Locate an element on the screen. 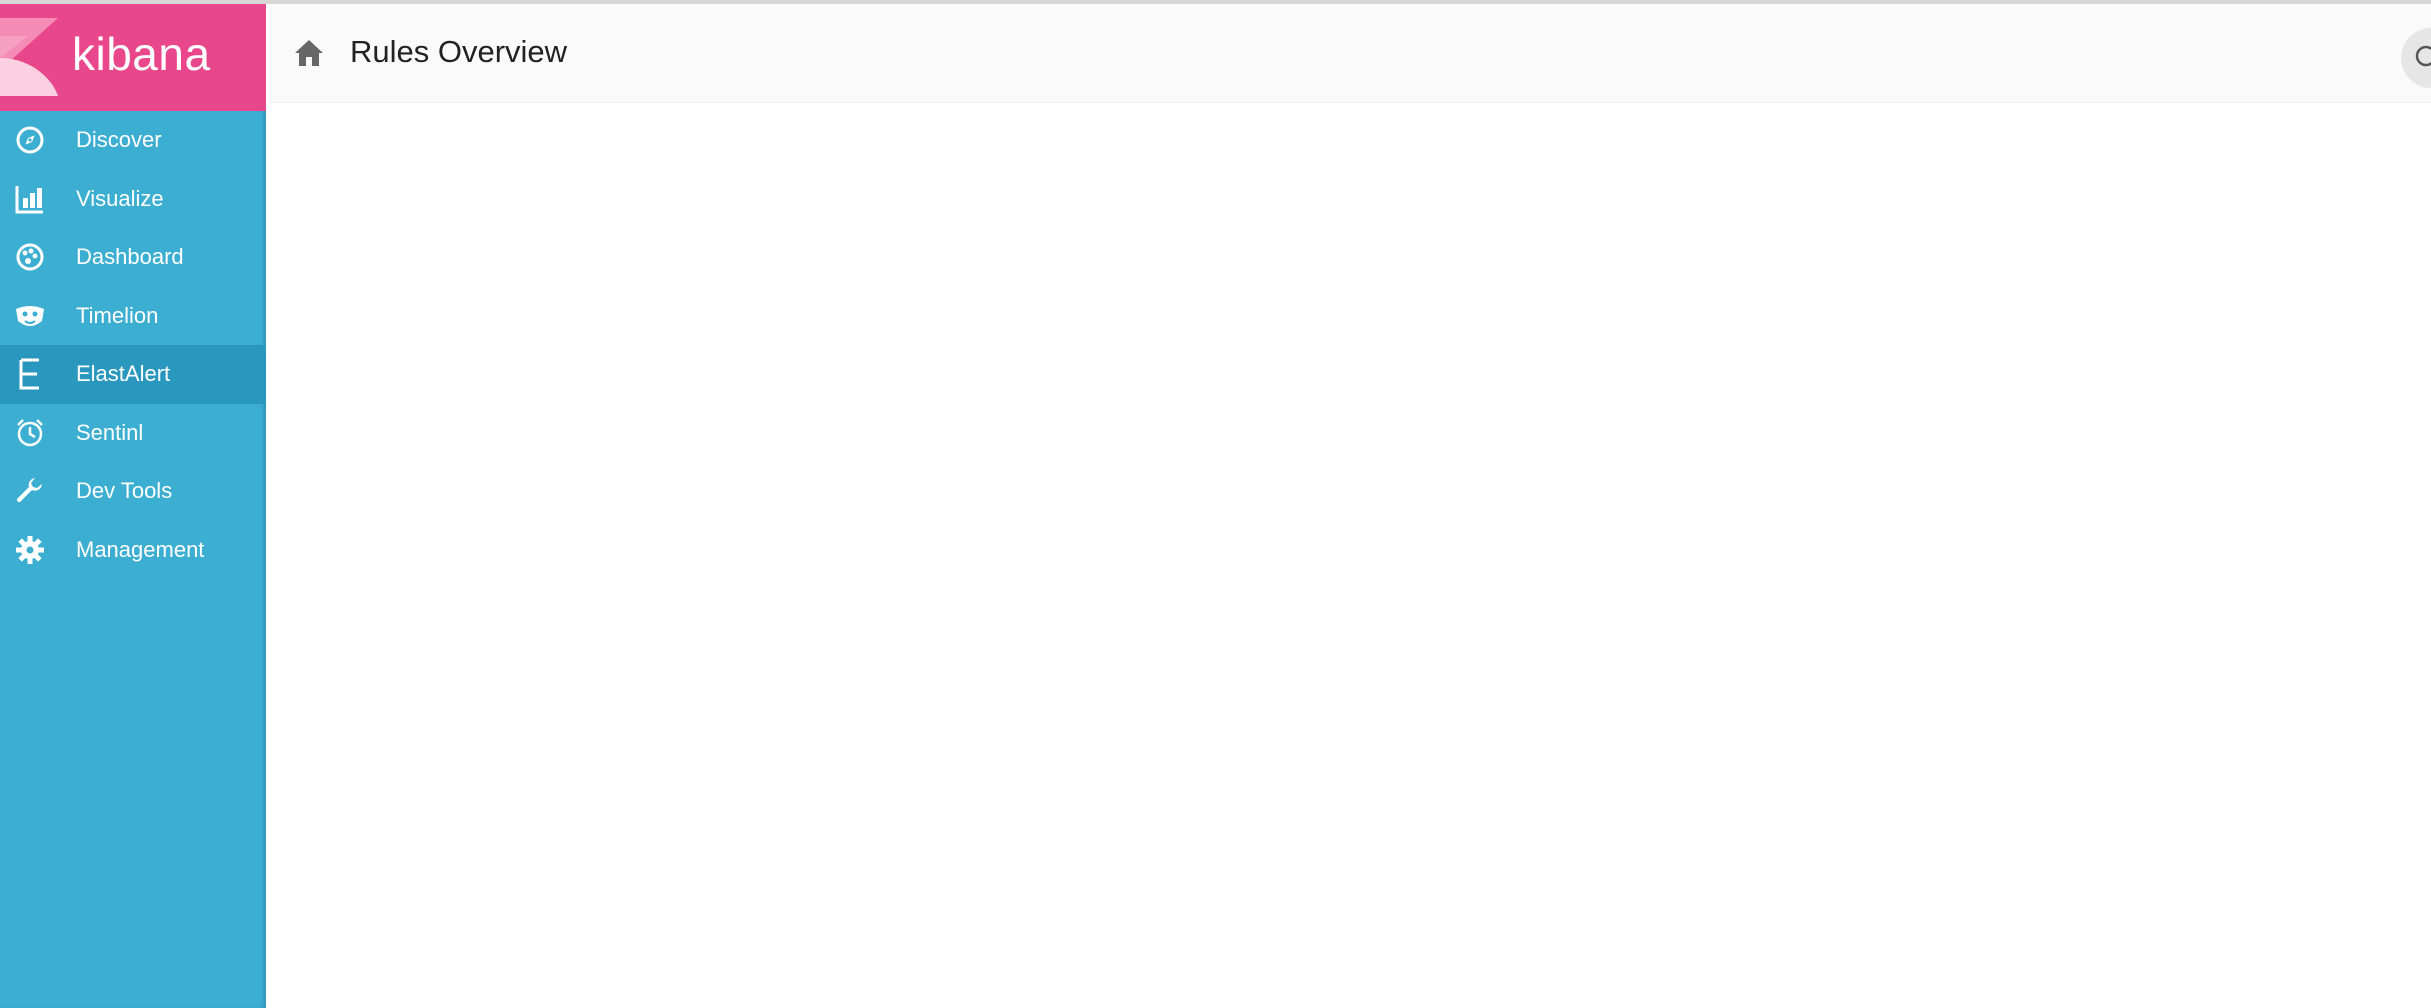  search-icon is located at coordinates (2423, 56).